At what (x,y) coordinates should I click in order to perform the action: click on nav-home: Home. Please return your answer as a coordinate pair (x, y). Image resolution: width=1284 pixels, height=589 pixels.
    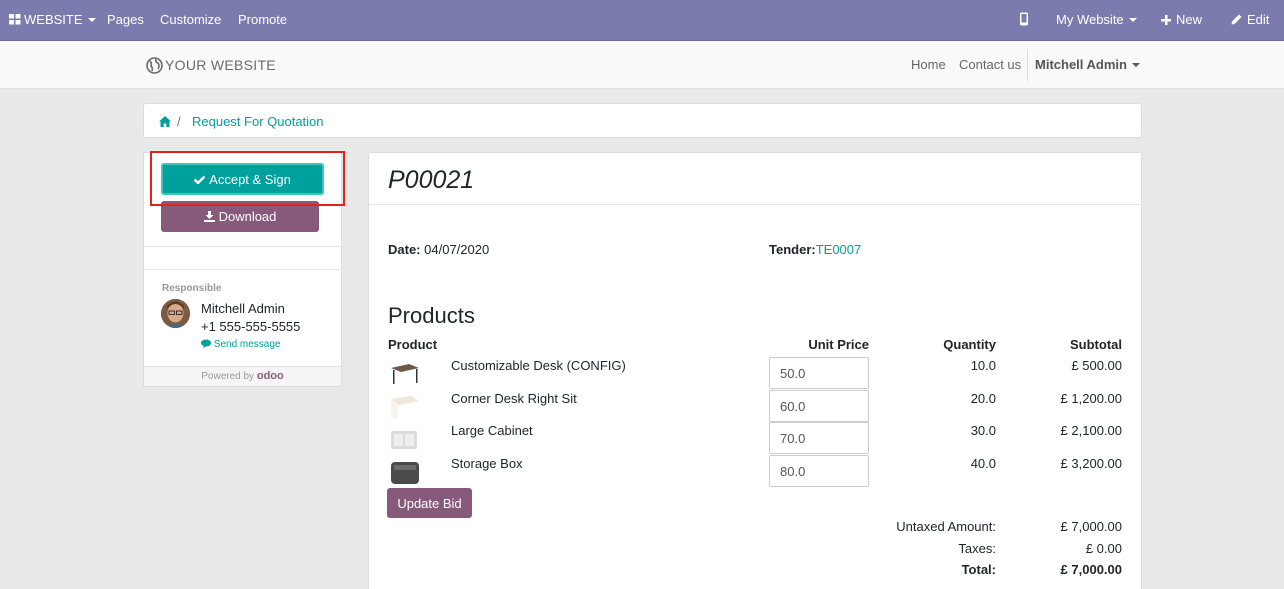
    Looking at the image, I should click on (928, 64).